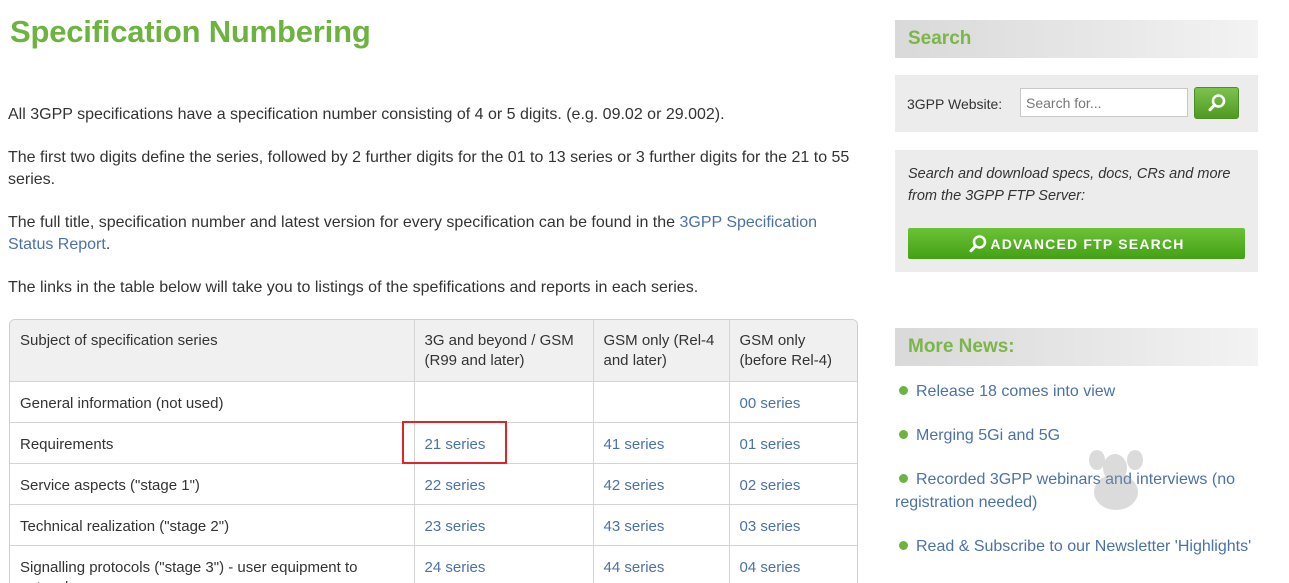 This screenshot has width=1289, height=583. What do you see at coordinates (1104, 102) in the screenshot?
I see `search-input` at bounding box center [1104, 102].